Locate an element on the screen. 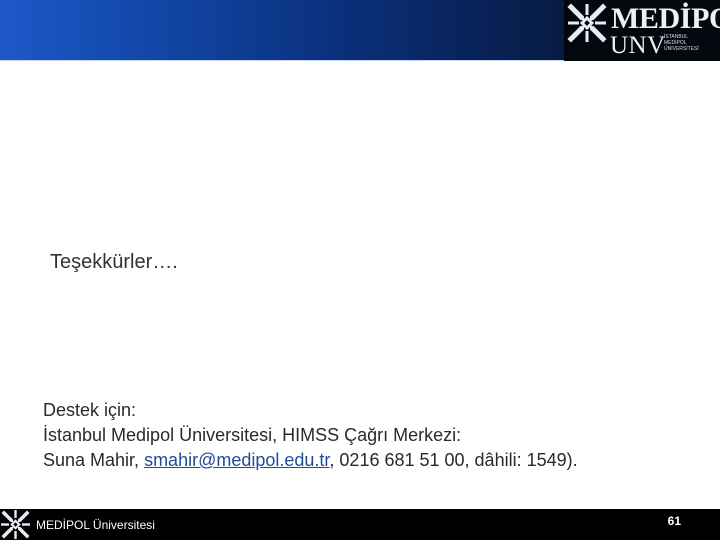  thanks-text: Teşekkürler…. is located at coordinates (114, 262).